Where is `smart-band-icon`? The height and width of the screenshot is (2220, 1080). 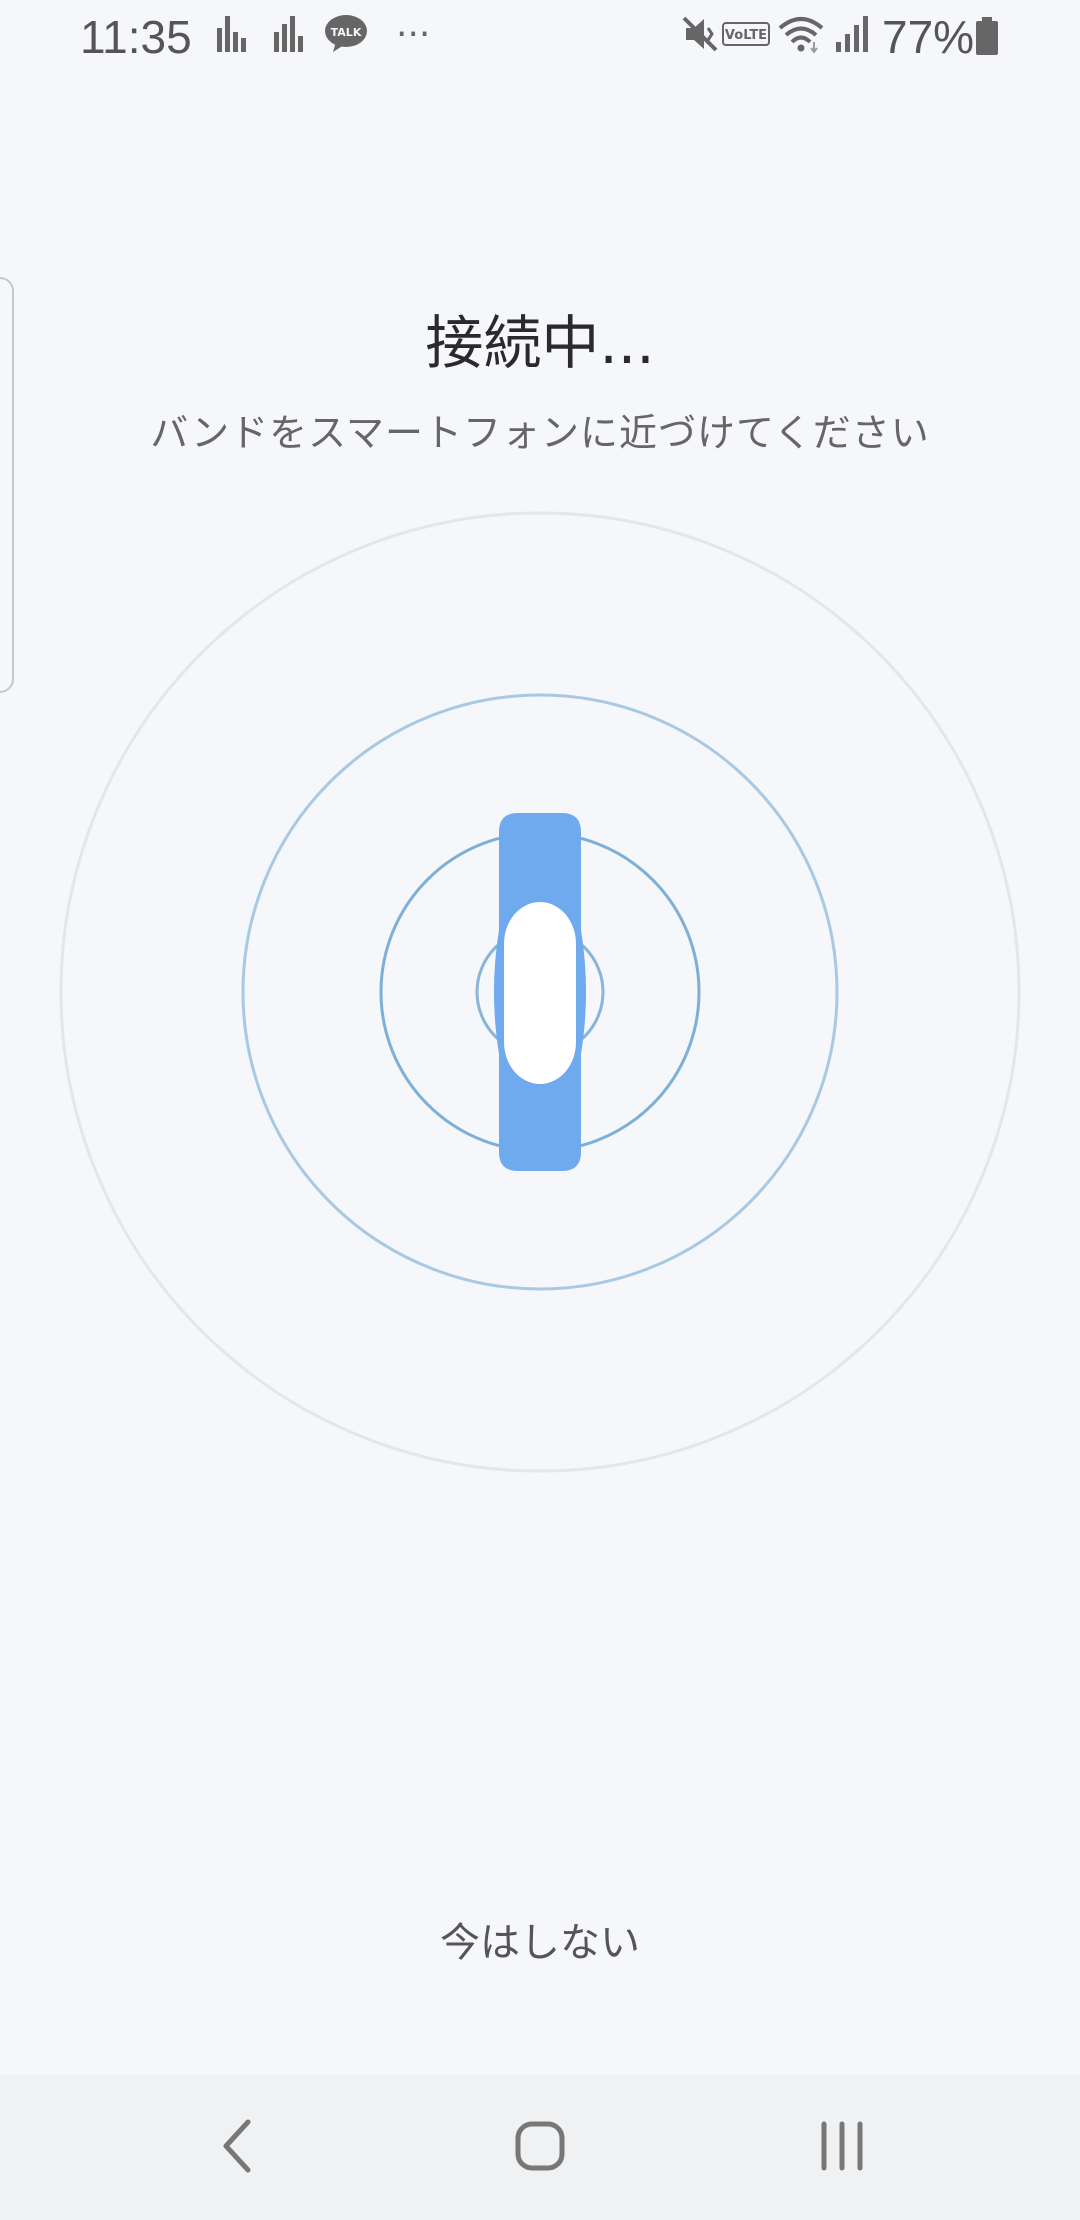
smart-band-icon is located at coordinates (540, 992).